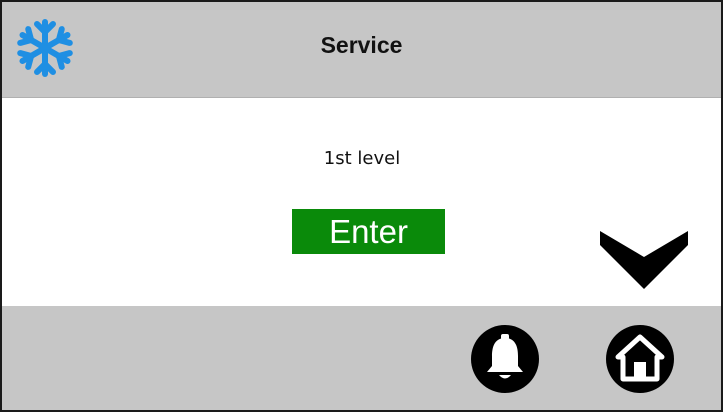  I want to click on bell-icon, so click(505, 359).